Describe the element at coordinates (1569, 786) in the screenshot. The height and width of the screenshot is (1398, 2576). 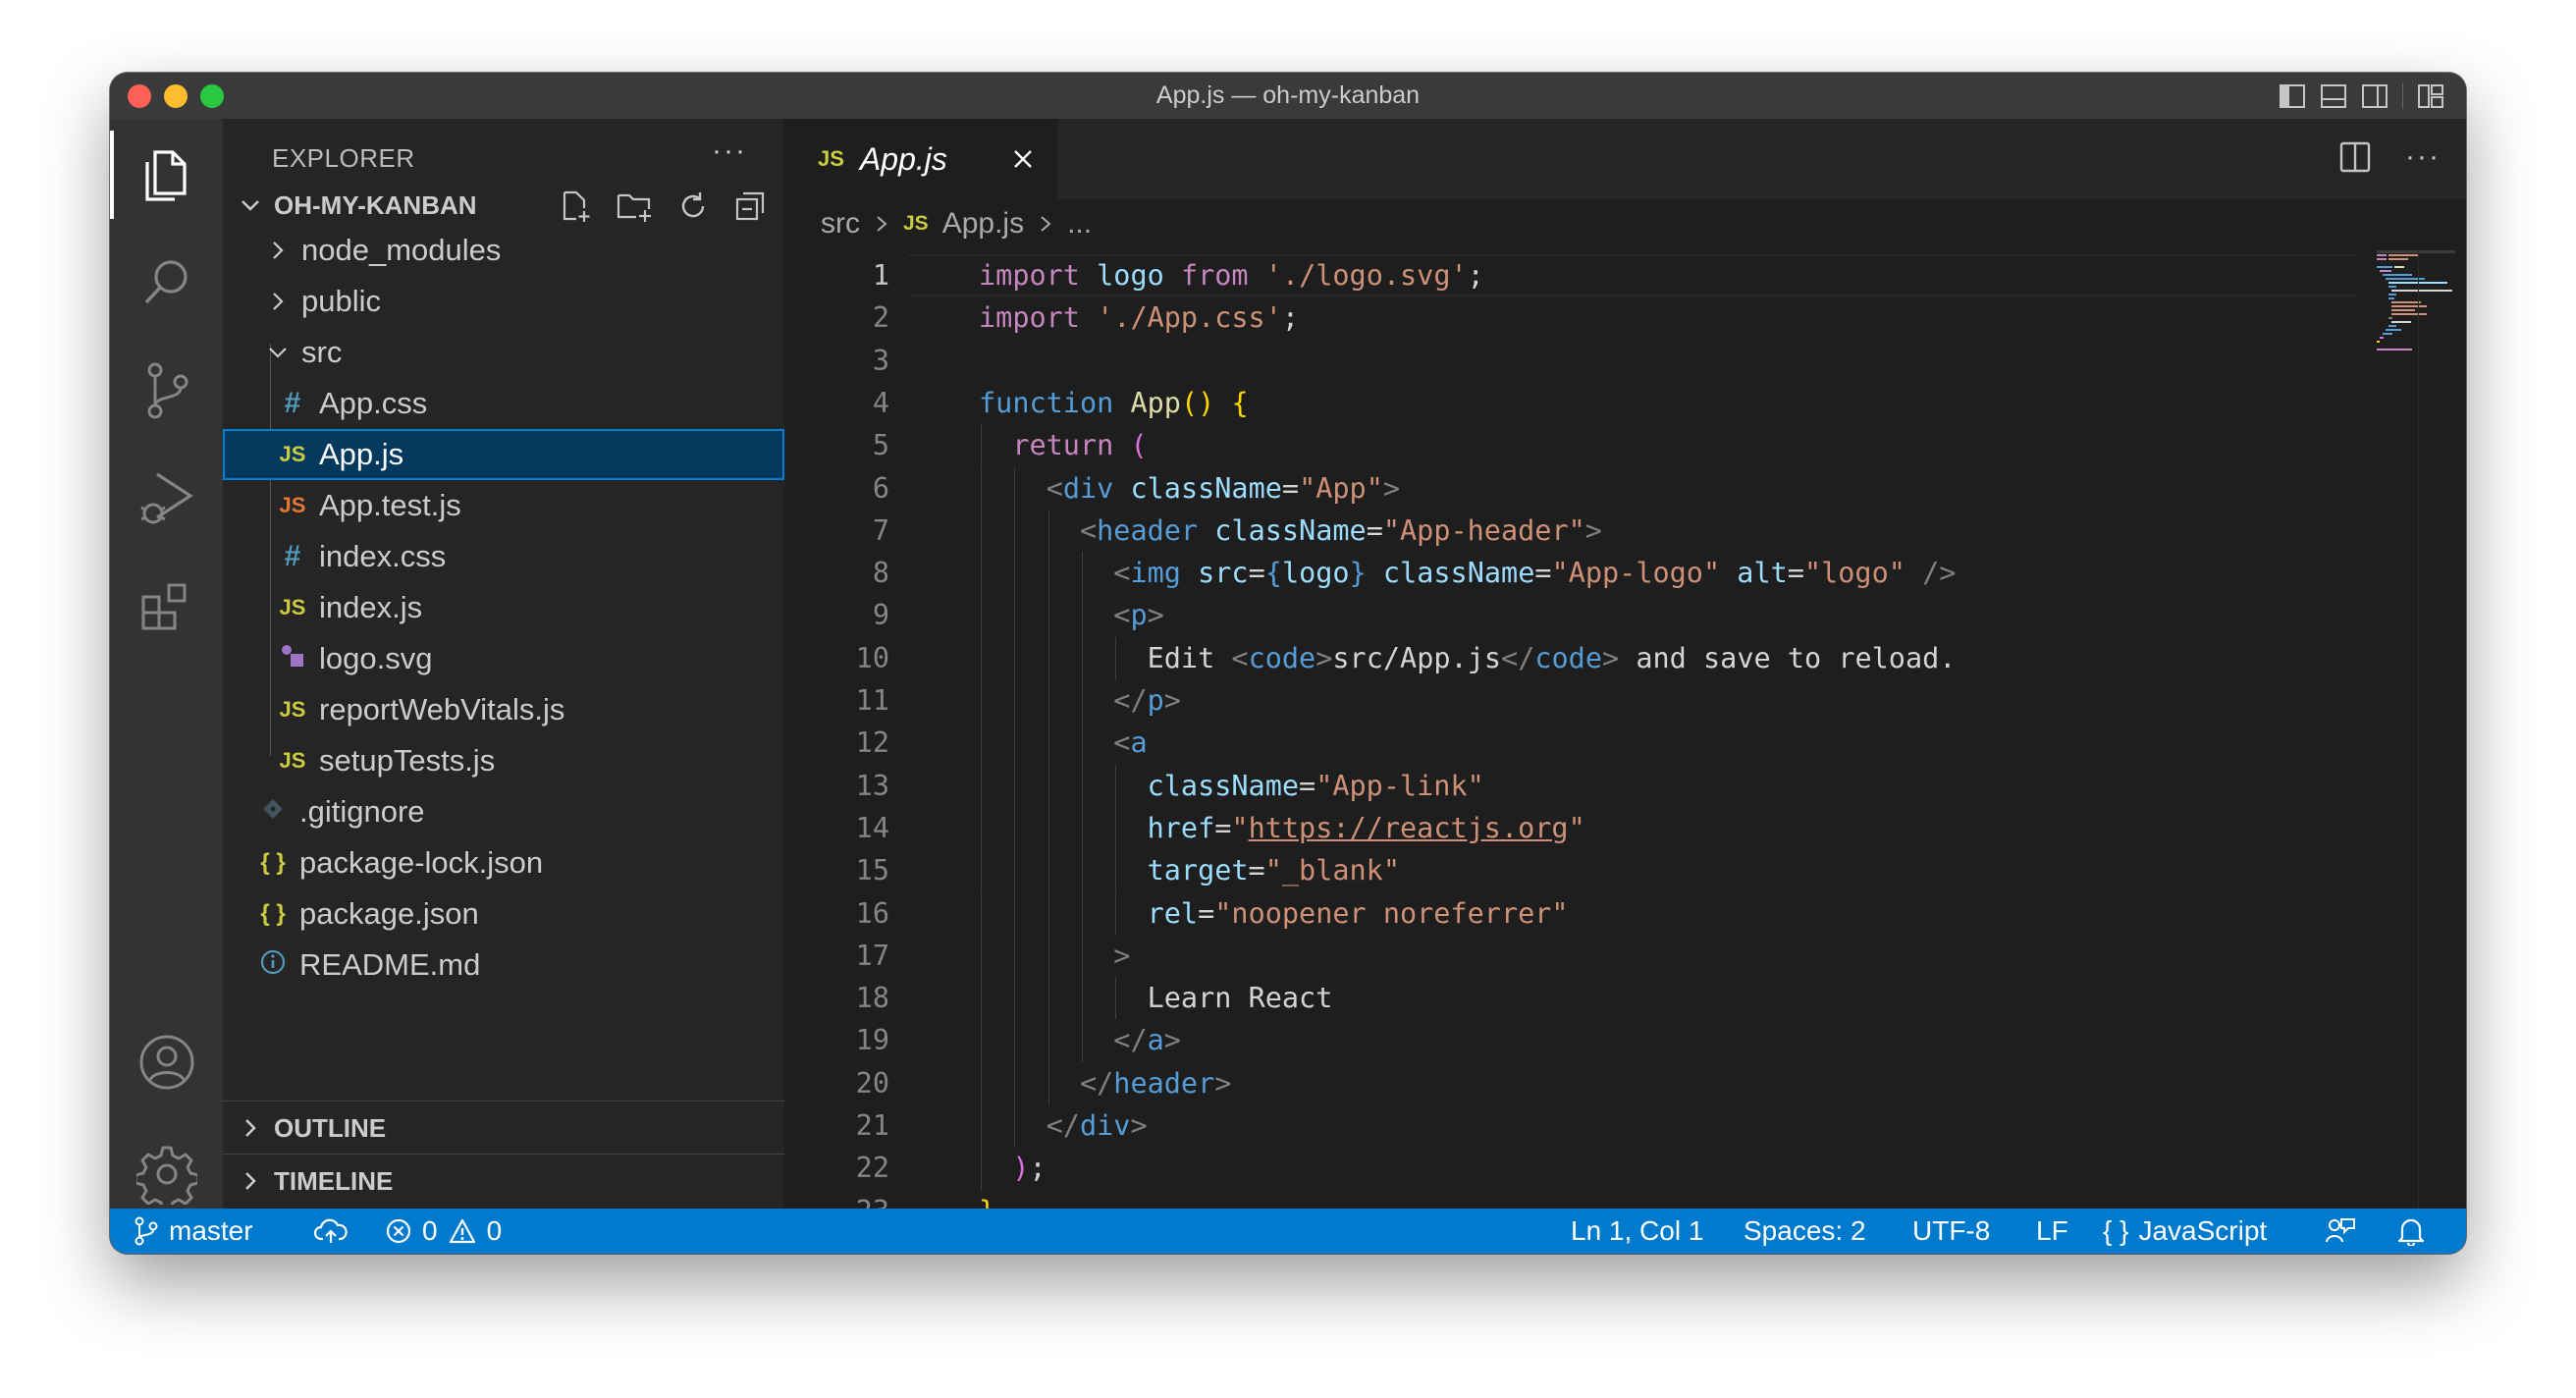
I see `code-line: 13 className="App-link"` at that location.